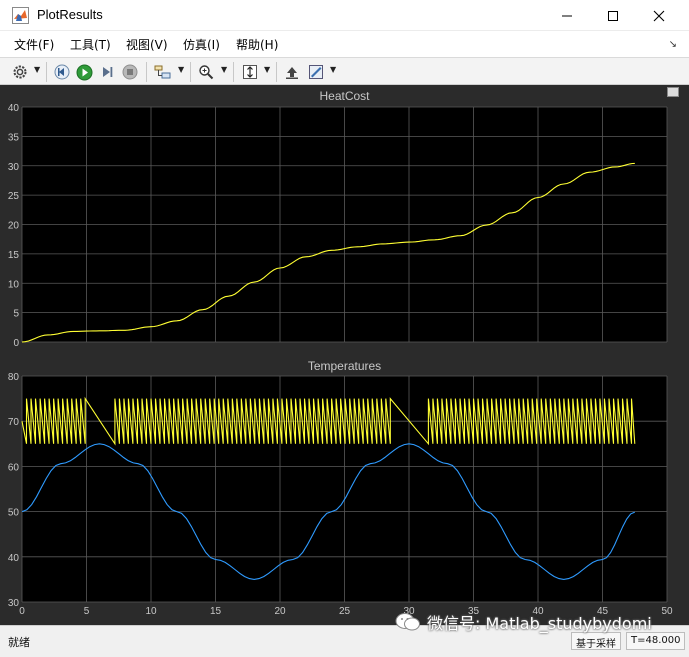  I want to click on step-back-icon, so click(62, 72).